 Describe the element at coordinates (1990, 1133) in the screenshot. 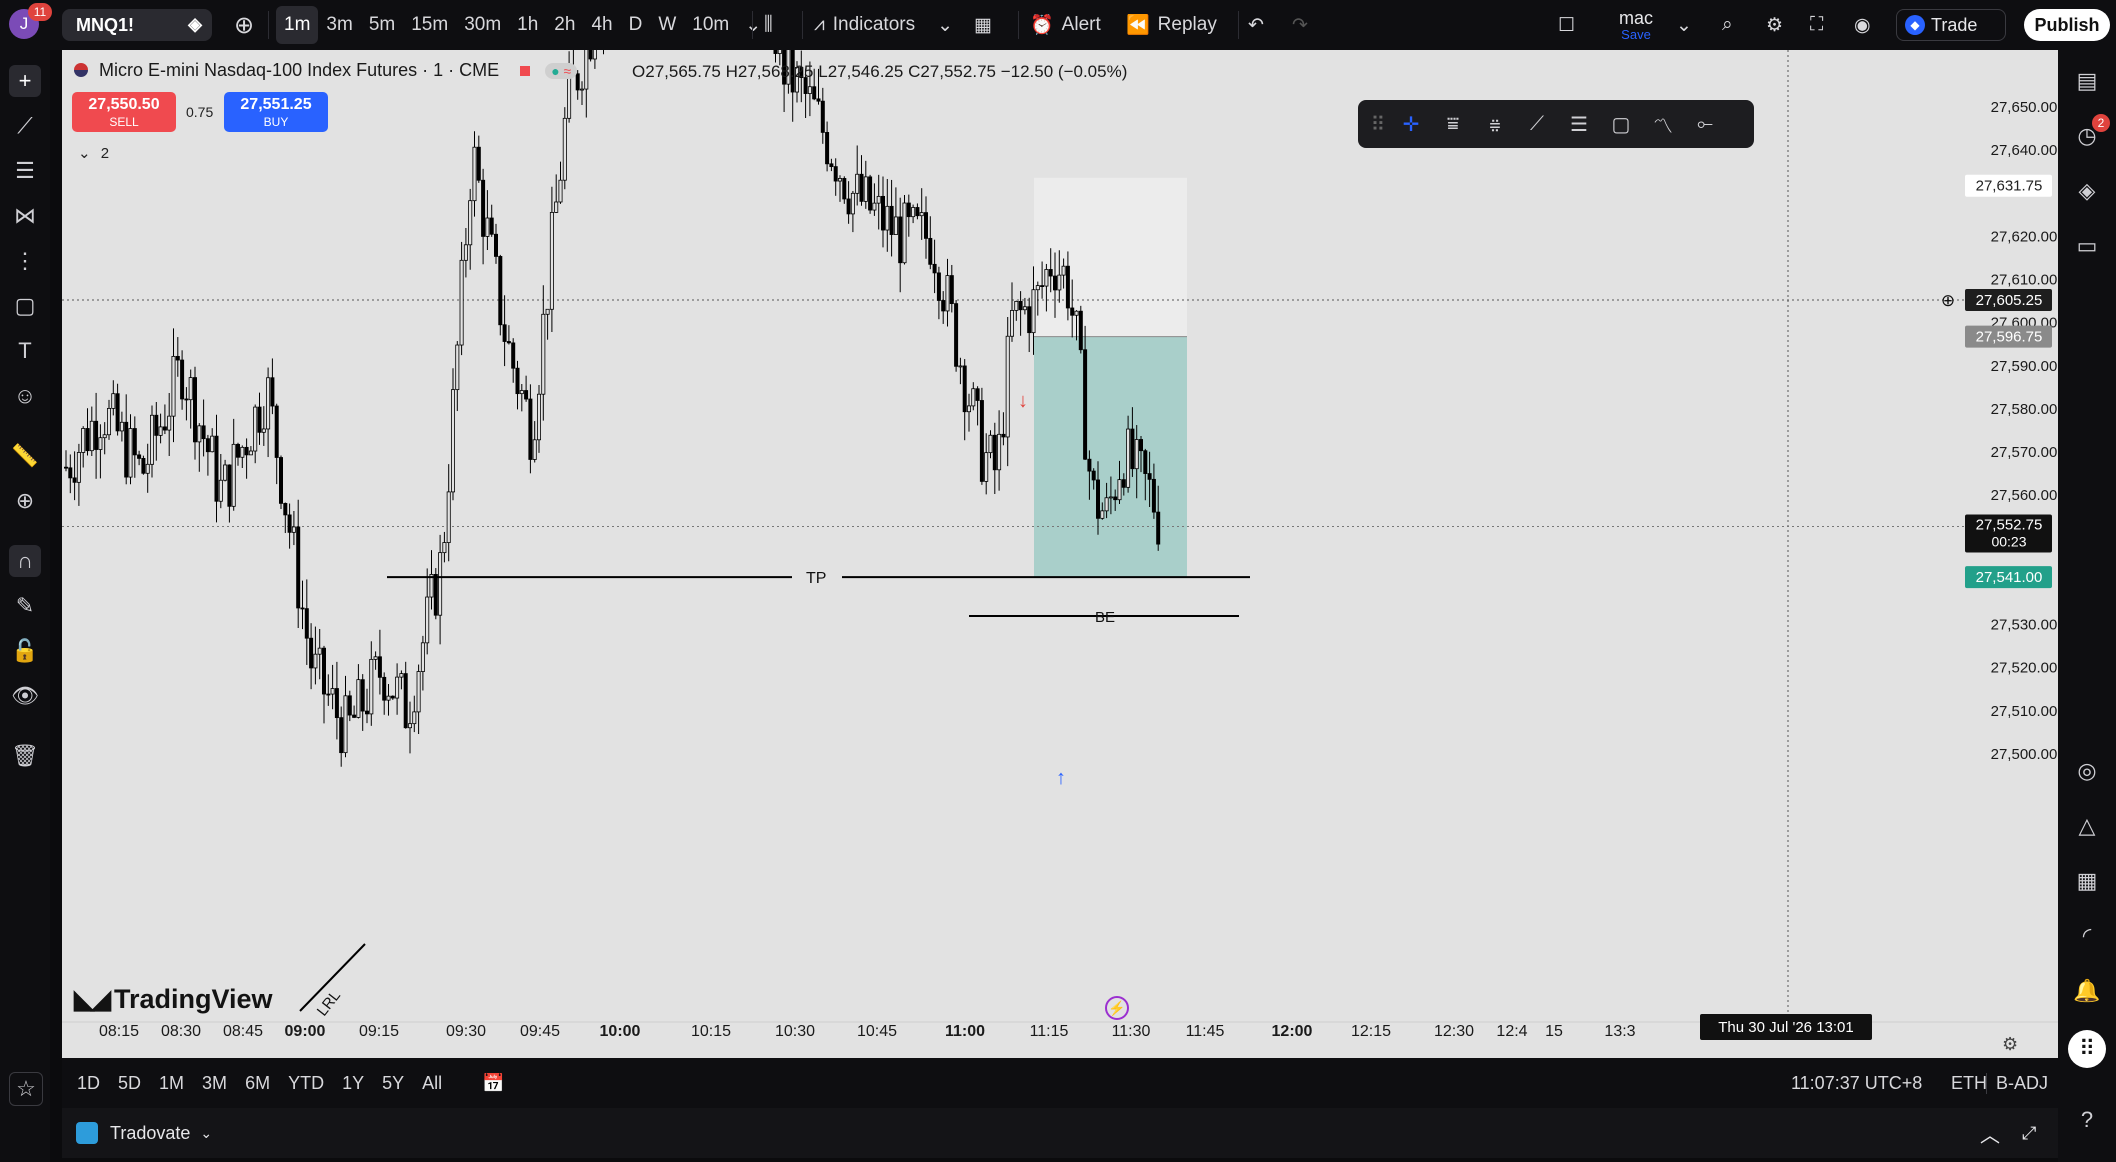

I see `panel-collapse-icon: ︿` at that location.